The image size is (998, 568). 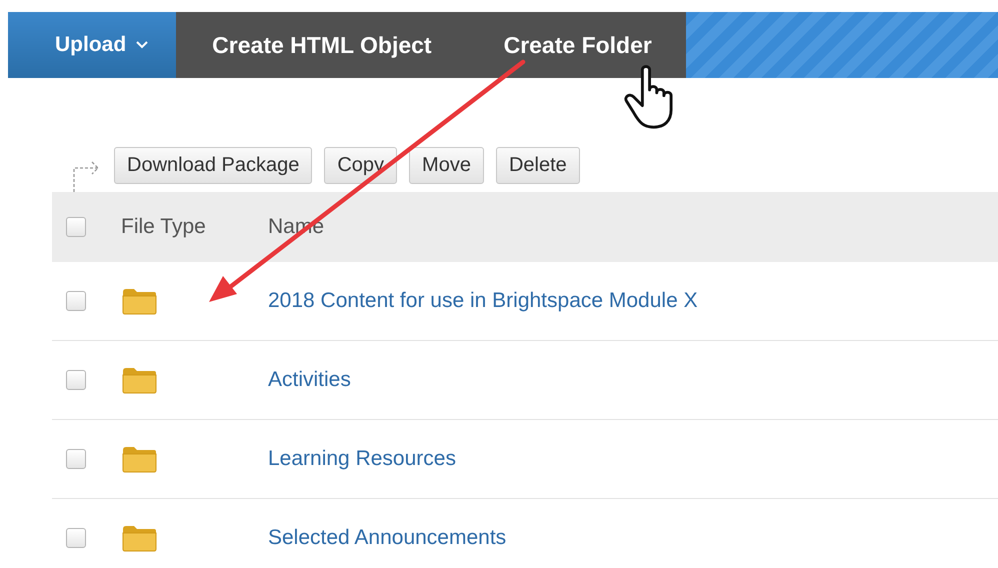 What do you see at coordinates (309, 379) in the screenshot?
I see `folder-link: Activities` at bounding box center [309, 379].